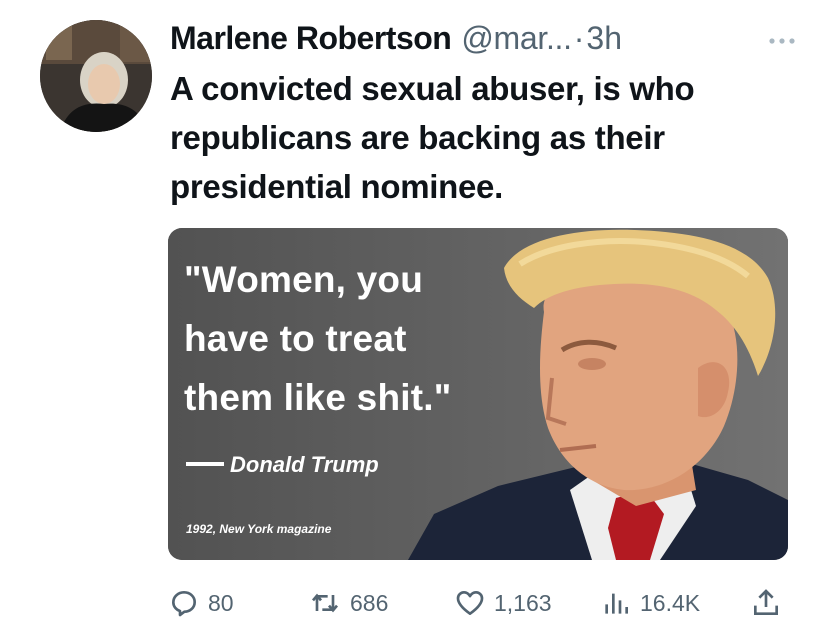 The image size is (828, 643). Describe the element at coordinates (205, 464) in the screenshot. I see `attribution-dash` at that location.